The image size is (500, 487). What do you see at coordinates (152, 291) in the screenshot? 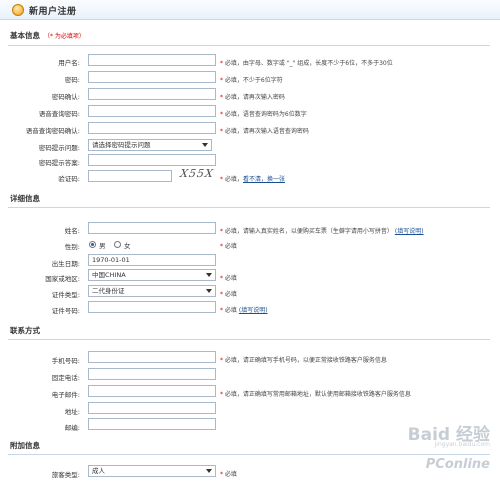
I see `id-type-select: 二代身份证` at bounding box center [152, 291].